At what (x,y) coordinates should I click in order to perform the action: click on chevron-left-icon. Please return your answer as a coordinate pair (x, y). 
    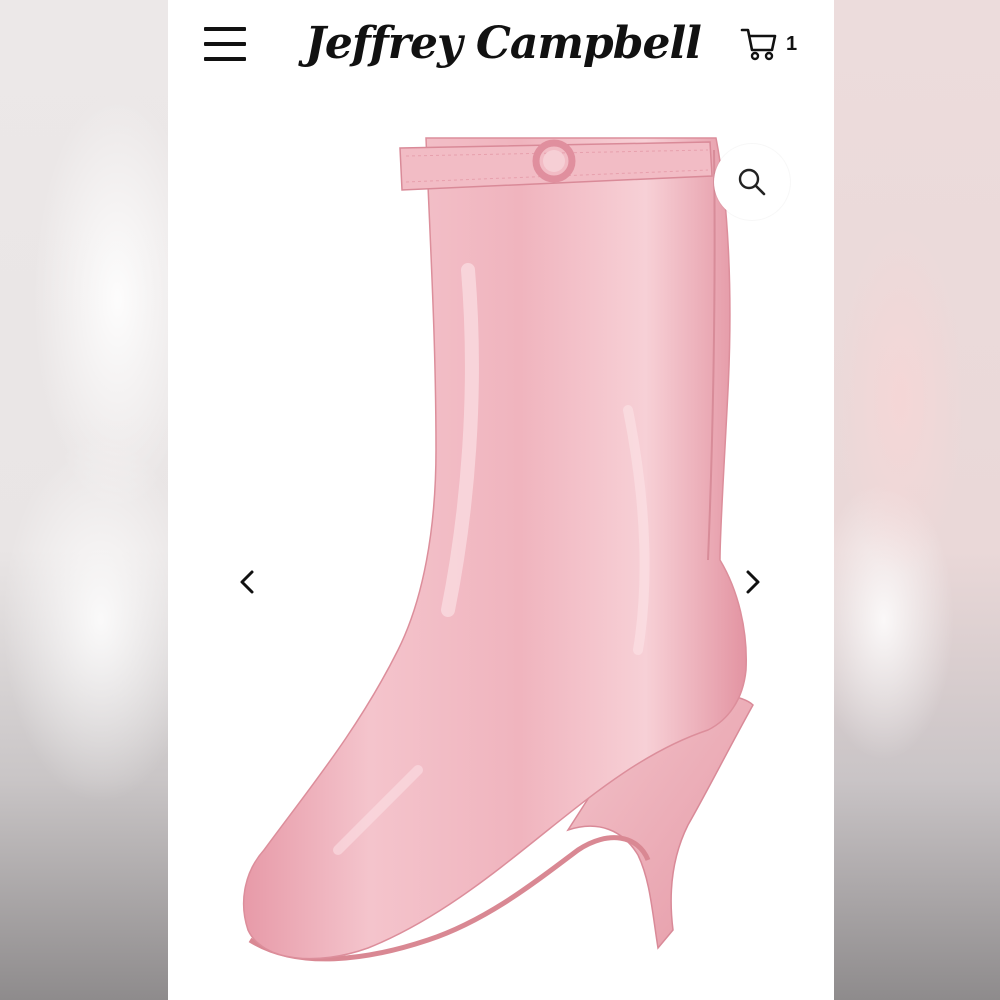
    Looking at the image, I should click on (247, 582).